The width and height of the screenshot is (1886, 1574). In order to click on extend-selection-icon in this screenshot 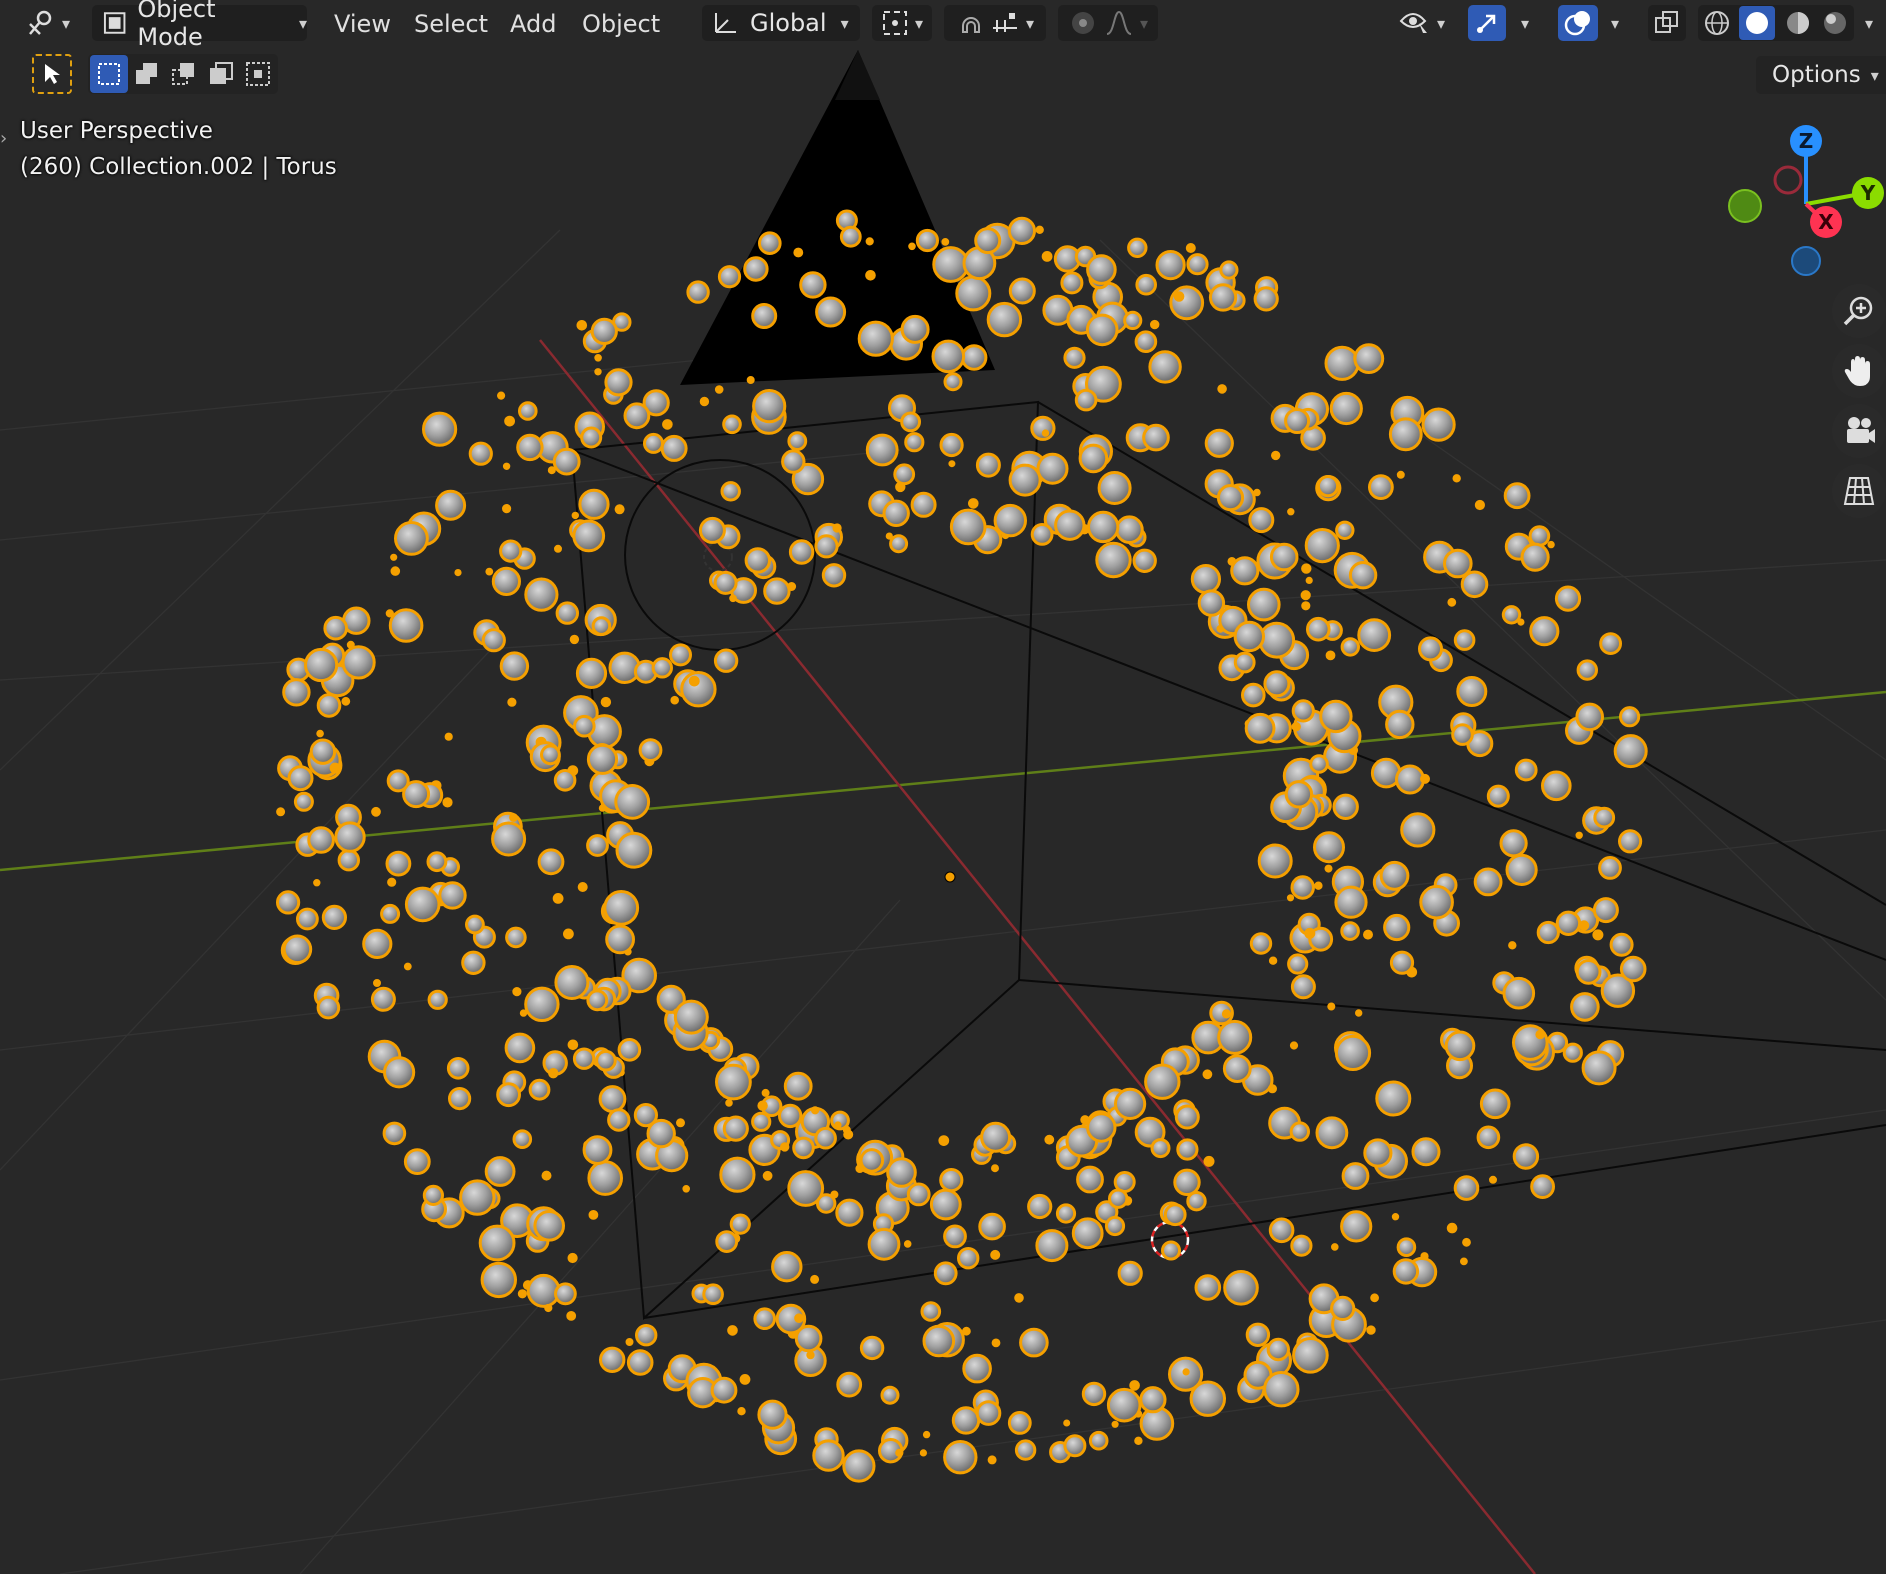, I will do `click(146, 73)`.